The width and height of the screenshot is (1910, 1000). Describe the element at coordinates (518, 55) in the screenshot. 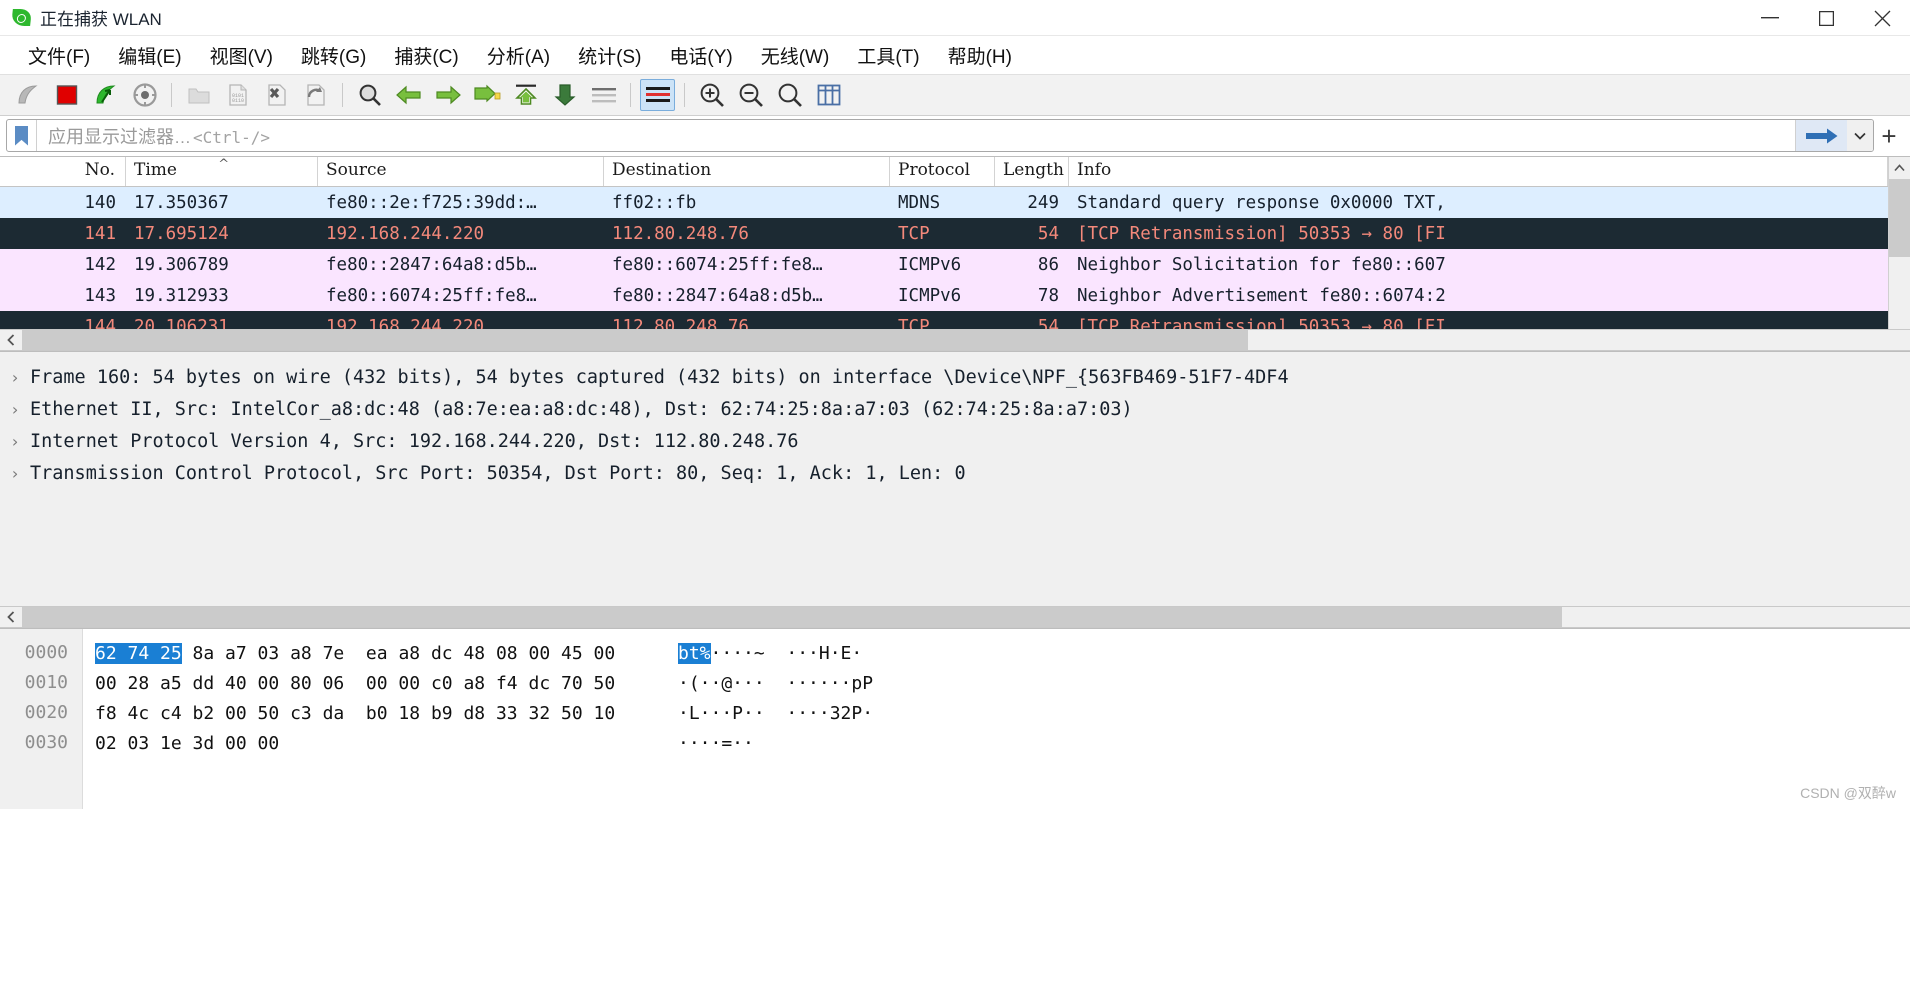

I see `menu-analyze: 分析(A)` at that location.